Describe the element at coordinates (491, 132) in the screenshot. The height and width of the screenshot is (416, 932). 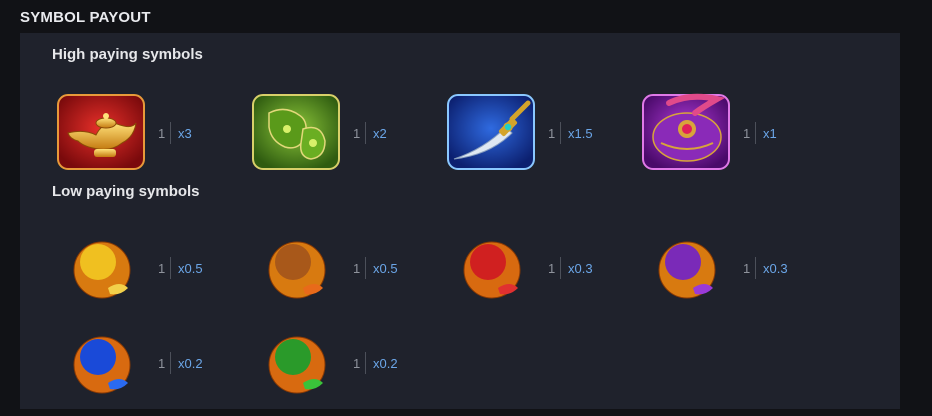
I see `dagger-icon` at that location.